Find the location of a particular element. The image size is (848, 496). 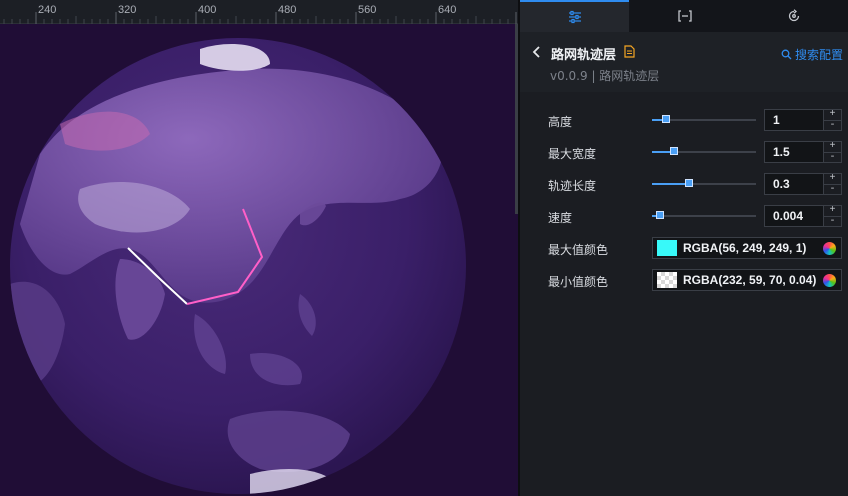

ruler-label: 320 is located at coordinates (127, 10).